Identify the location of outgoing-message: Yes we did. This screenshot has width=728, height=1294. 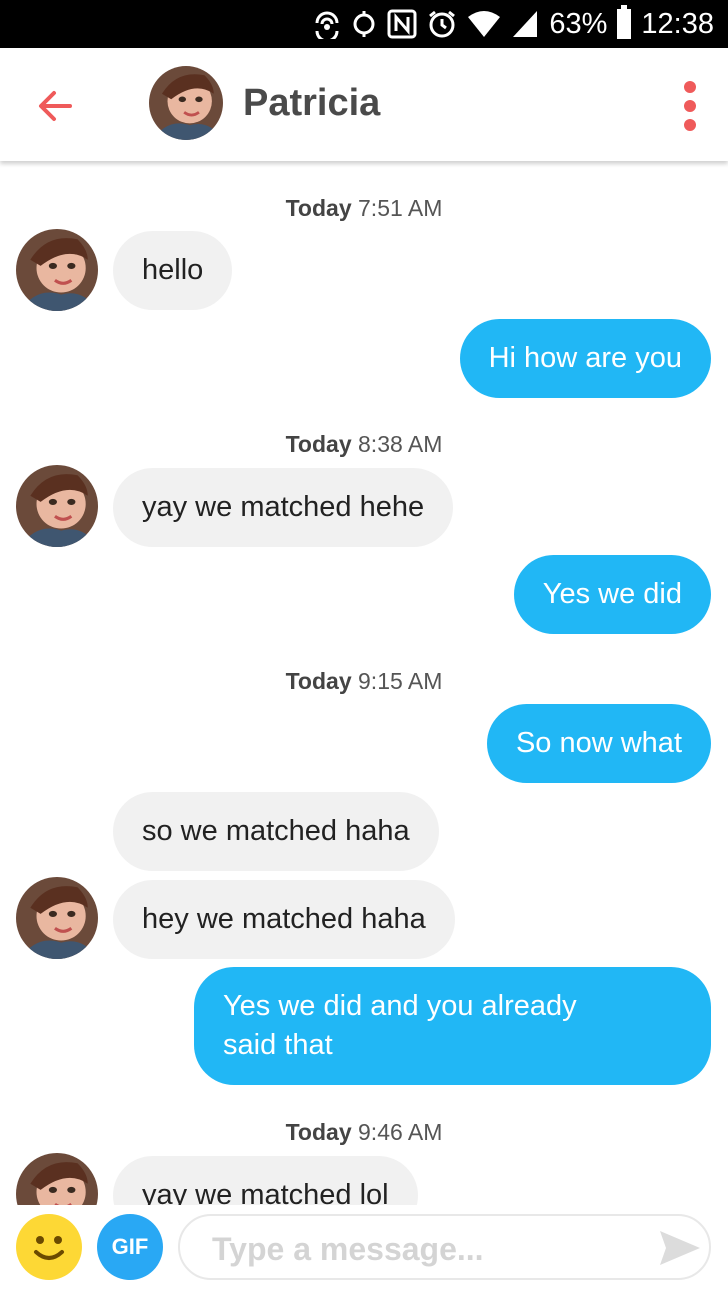
(612, 594).